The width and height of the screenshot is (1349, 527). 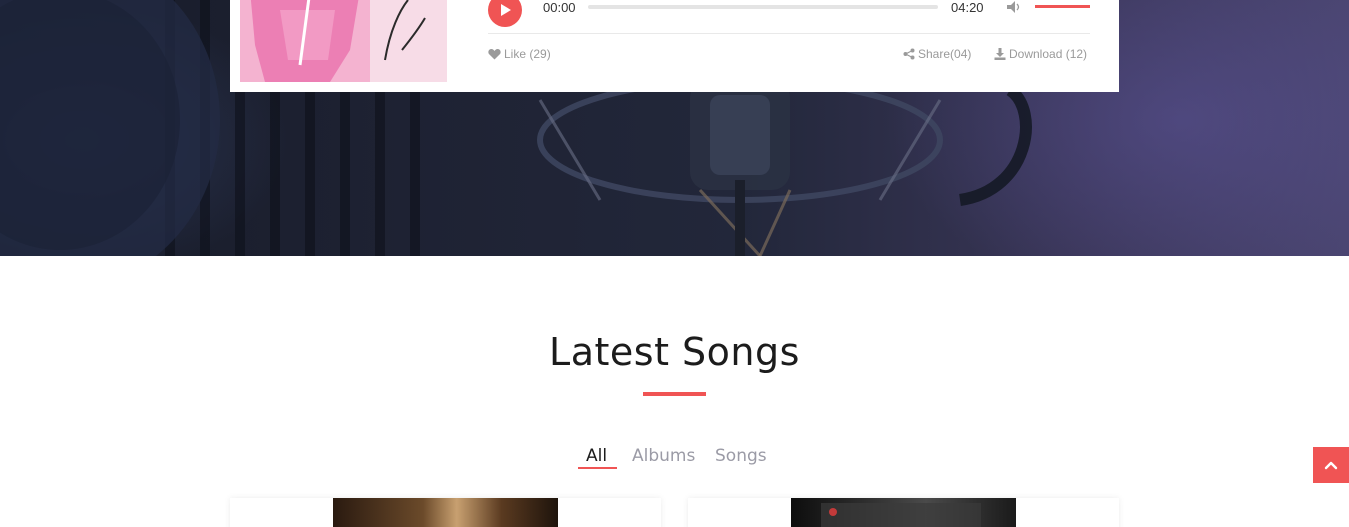 I want to click on volume-slider, so click(x=1062, y=6).